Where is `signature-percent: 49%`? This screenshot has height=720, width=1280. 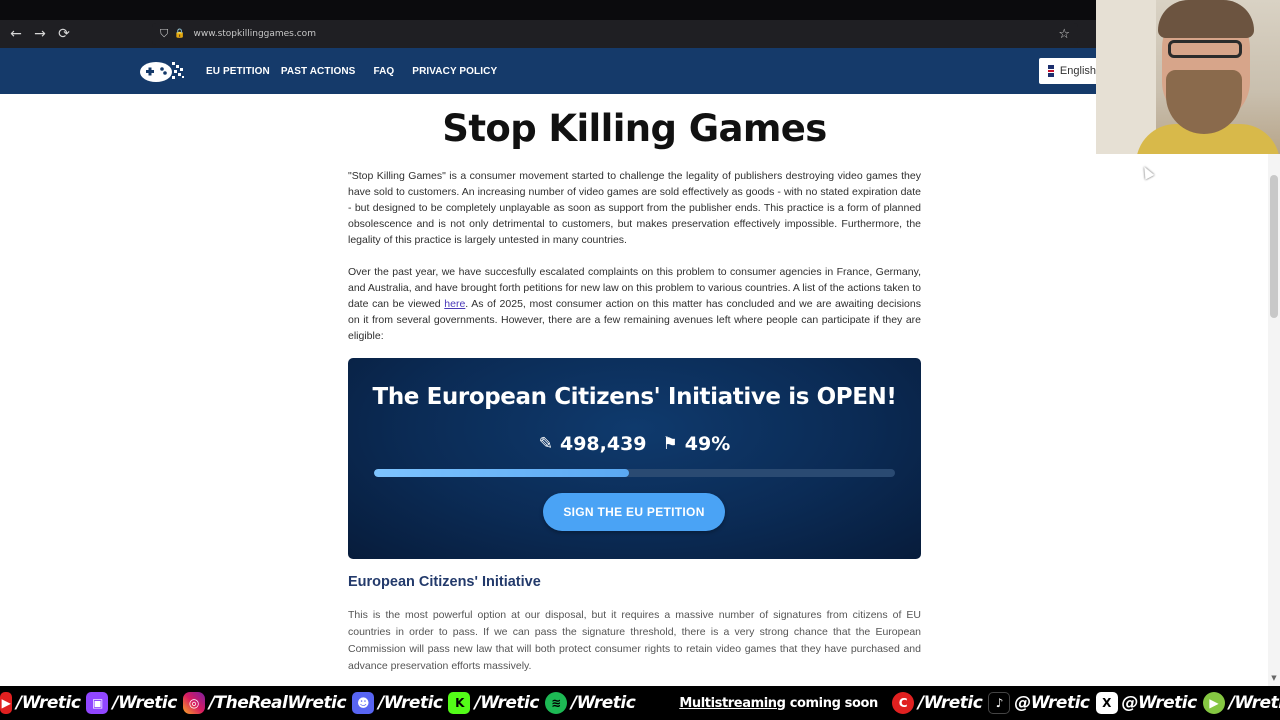
signature-percent: 49% is located at coordinates (707, 444).